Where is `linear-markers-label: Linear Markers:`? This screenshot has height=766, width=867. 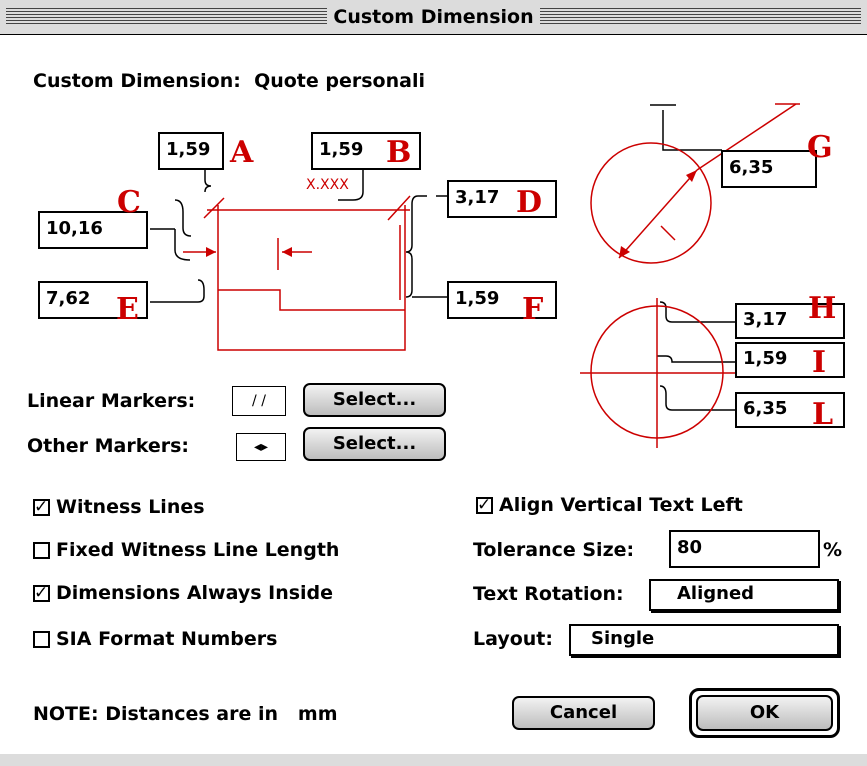
linear-markers-label: Linear Markers: is located at coordinates (111, 401).